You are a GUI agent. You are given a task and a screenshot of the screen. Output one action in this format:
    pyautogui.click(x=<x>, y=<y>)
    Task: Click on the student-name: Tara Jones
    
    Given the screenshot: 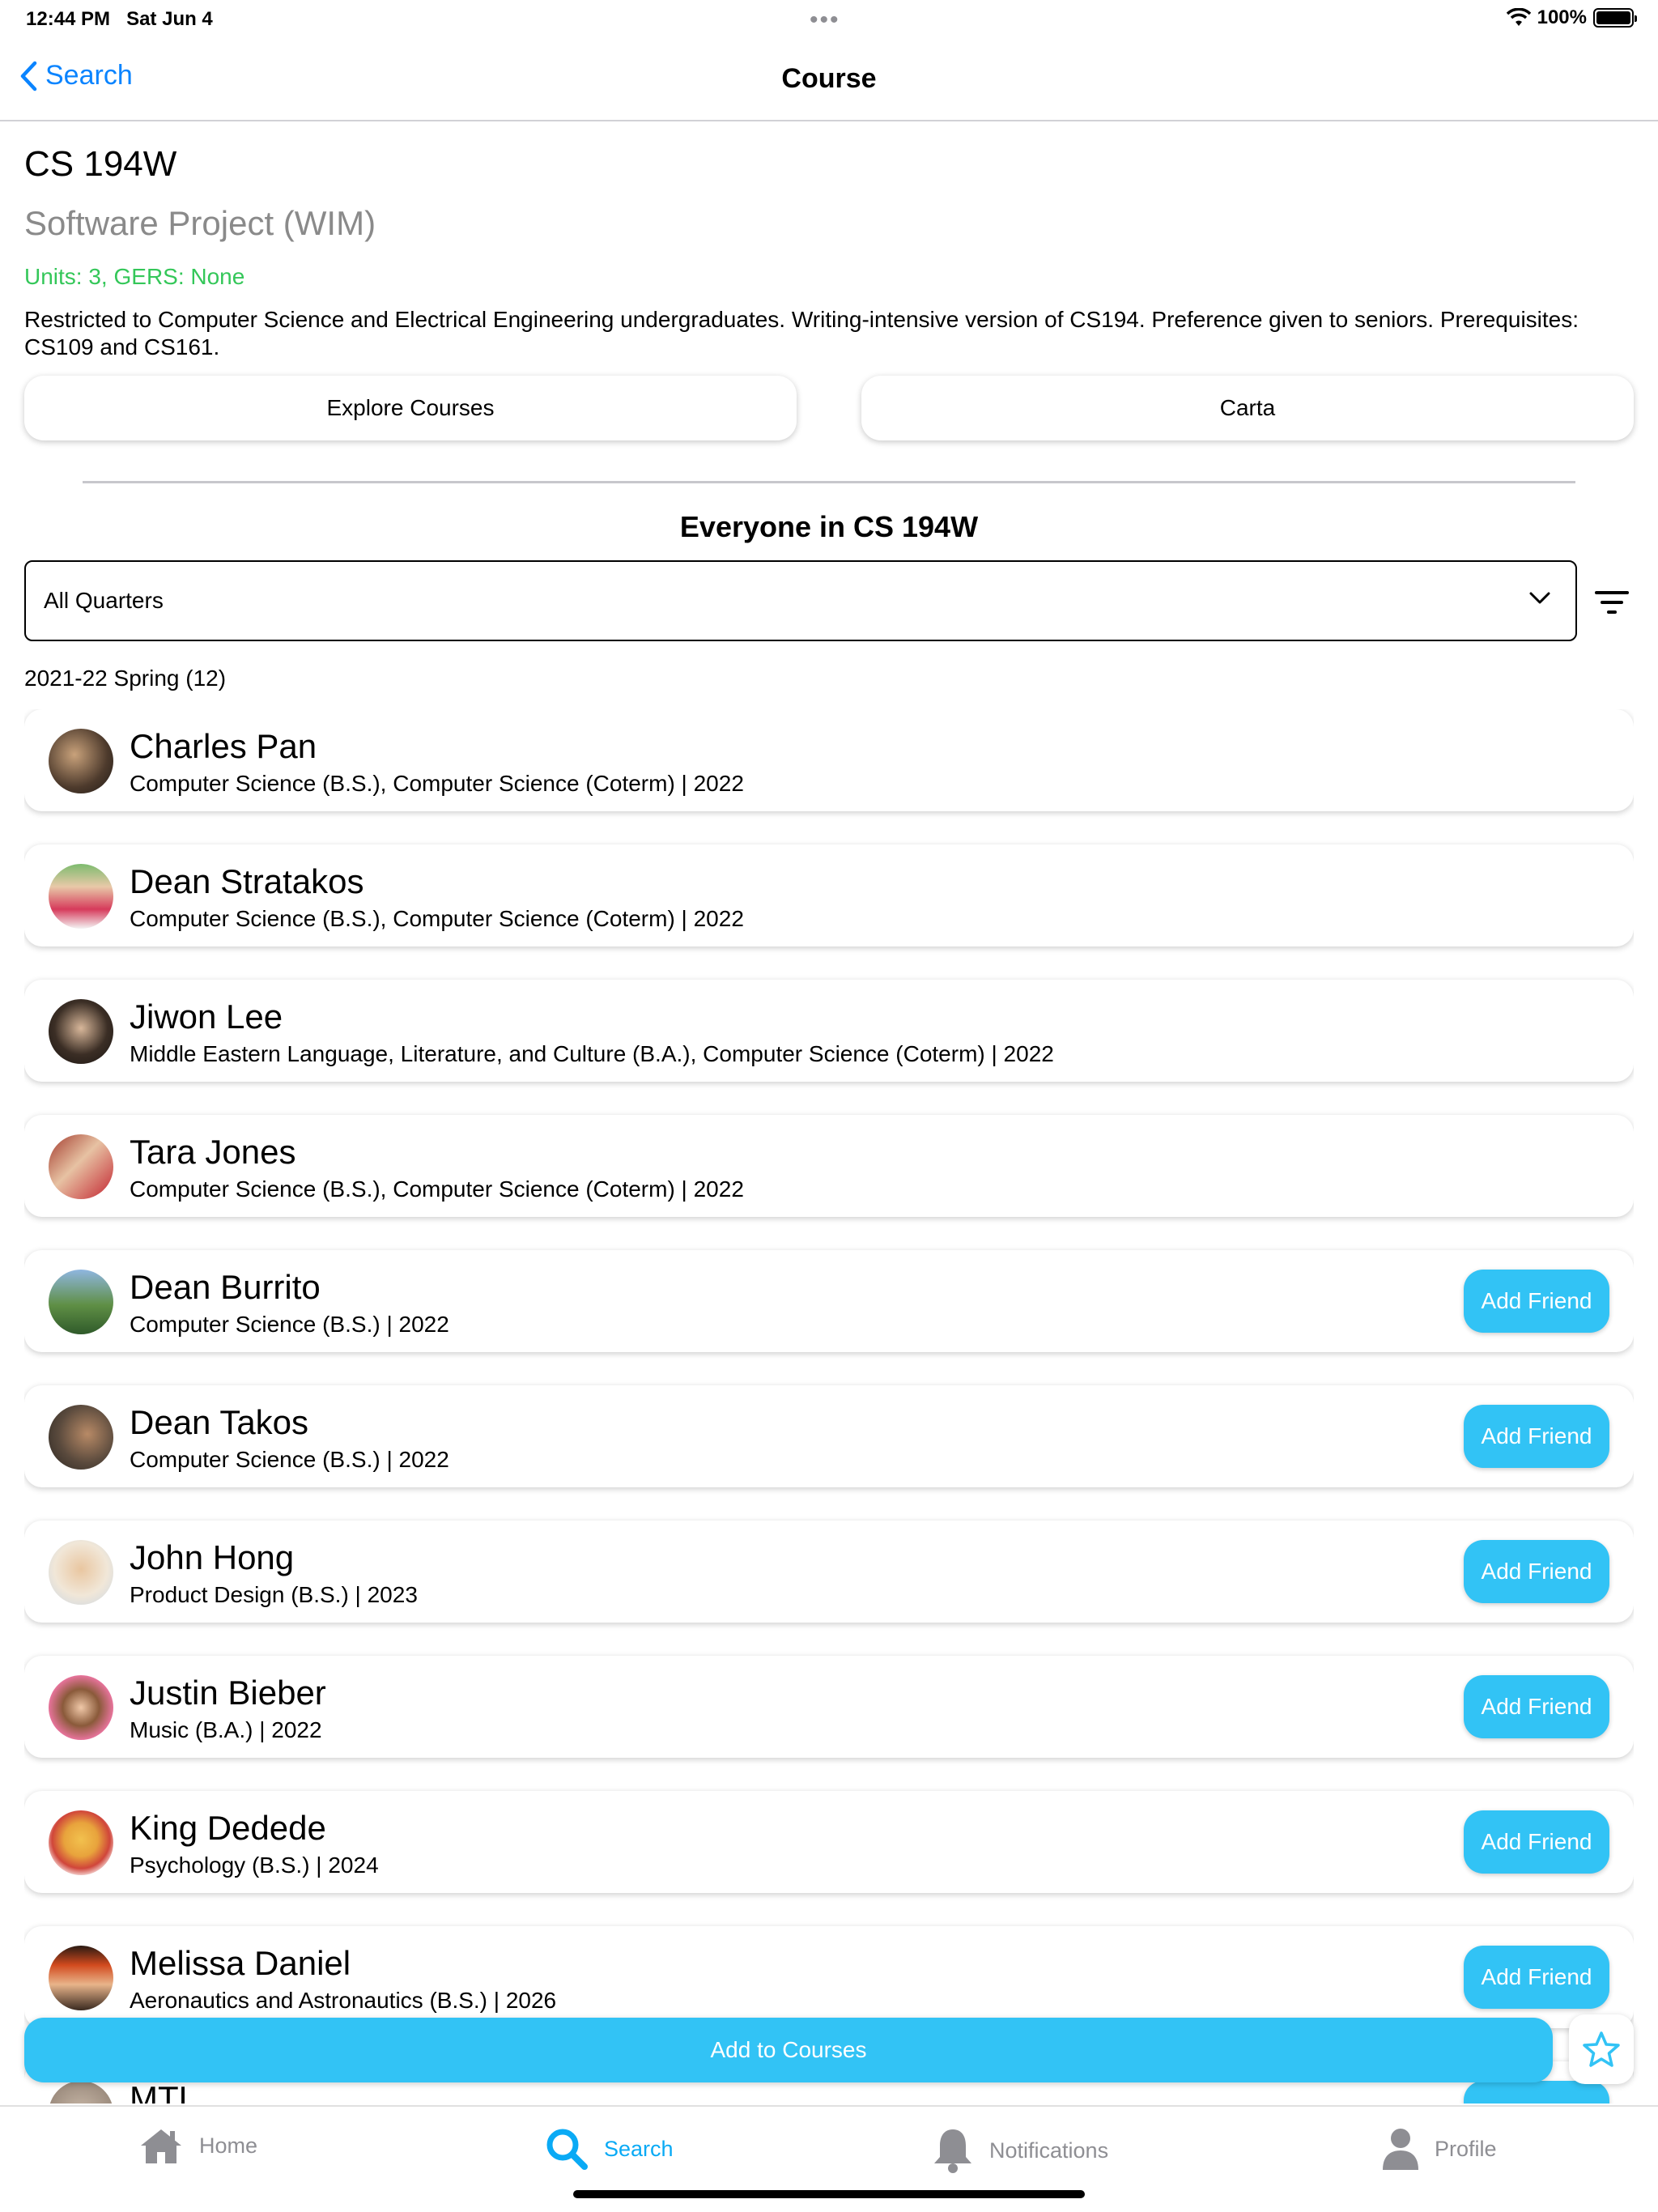 What is the action you would take?
    pyautogui.click(x=213, y=1152)
    